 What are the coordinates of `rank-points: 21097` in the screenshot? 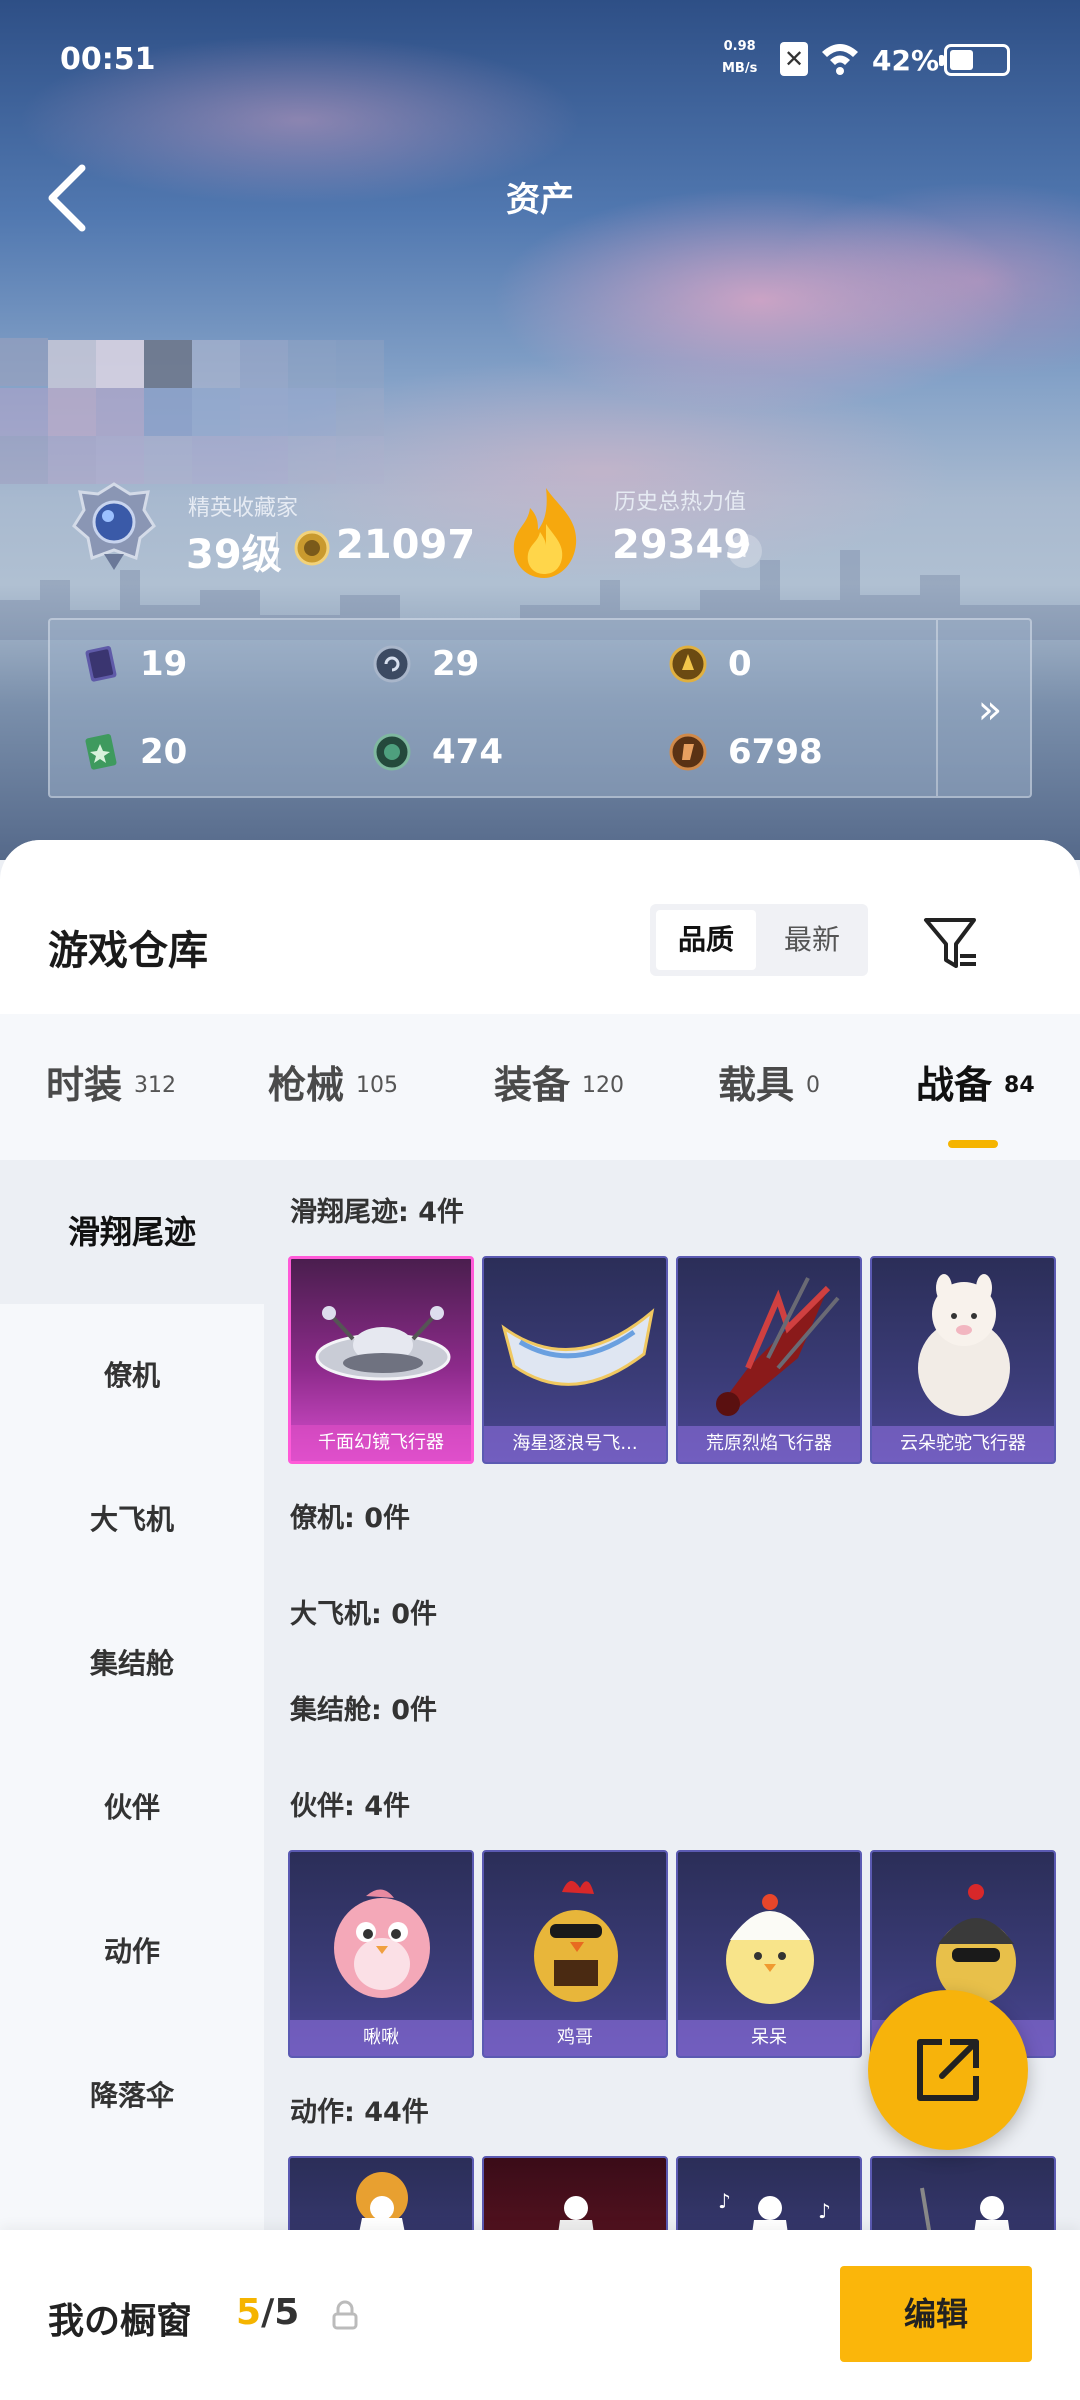 It's located at (406, 545).